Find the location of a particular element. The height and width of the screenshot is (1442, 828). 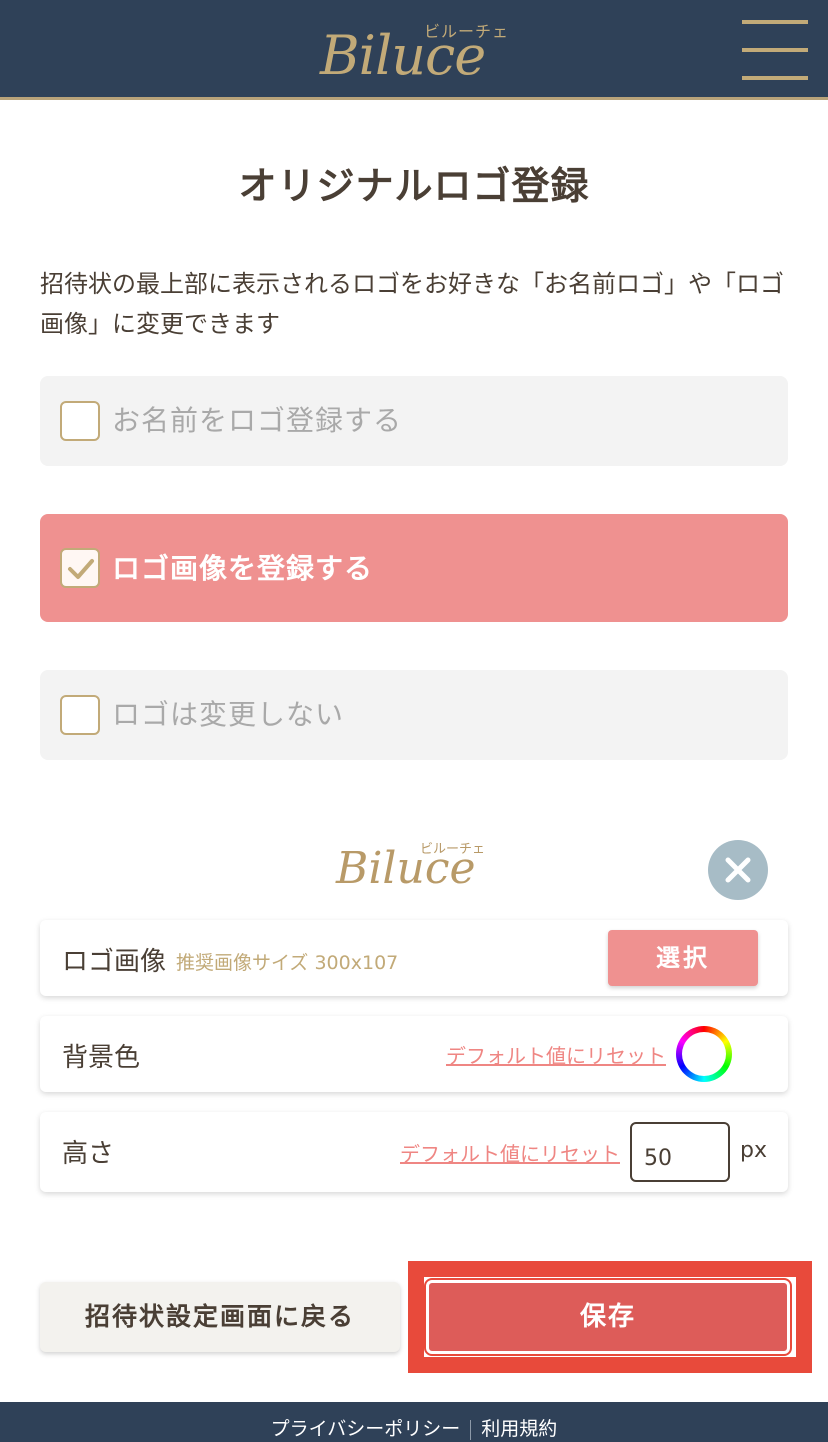

logo-preview: Biluce ビルーチェ is located at coordinates (421, 868).